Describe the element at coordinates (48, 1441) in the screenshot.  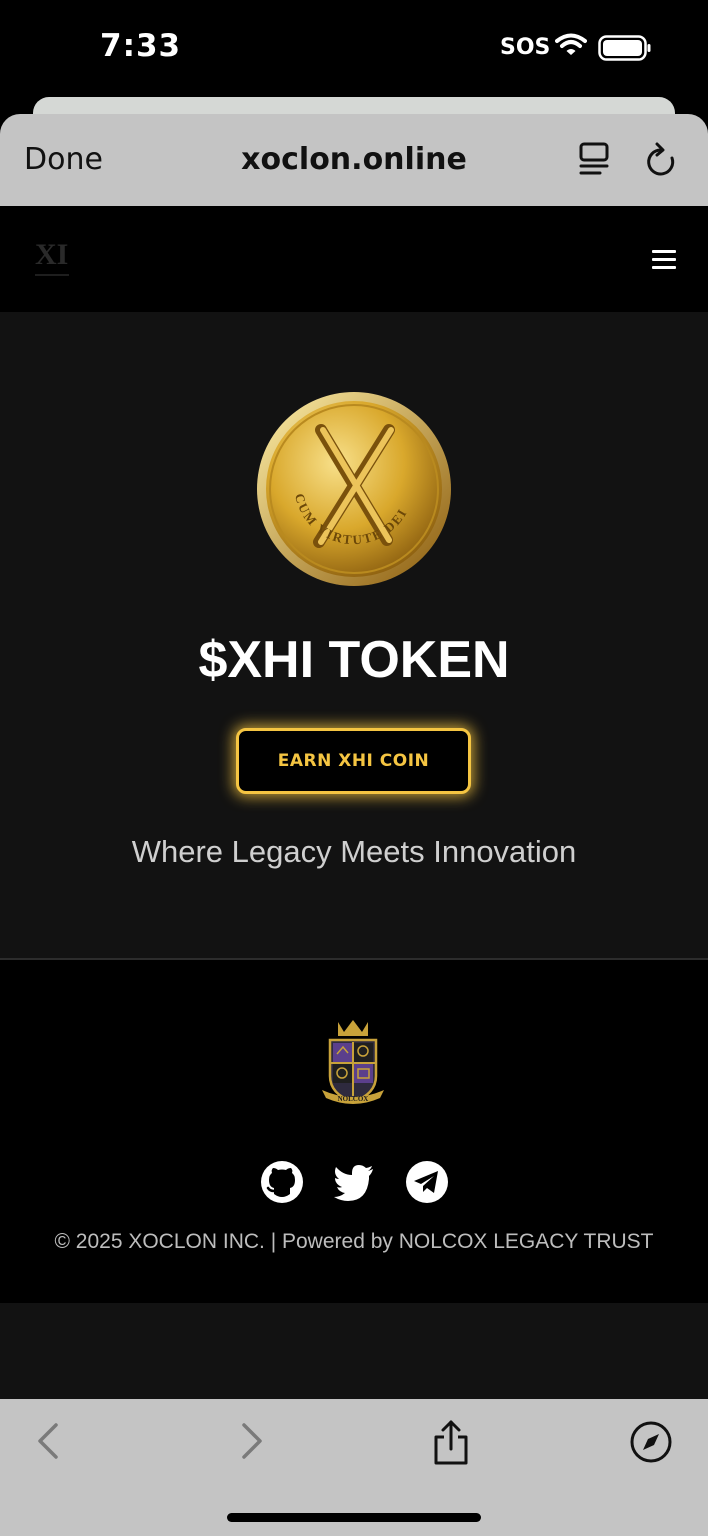
I see `back-icon` at that location.